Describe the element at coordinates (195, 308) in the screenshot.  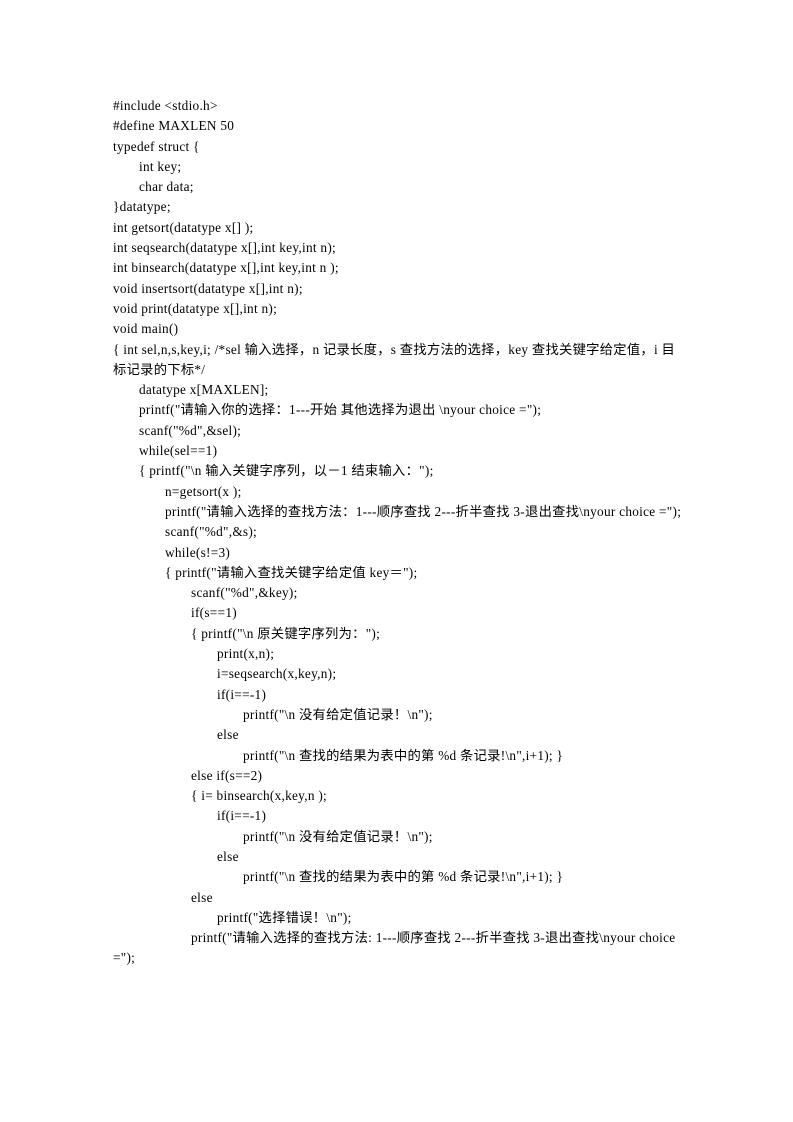
I see `code-line: void print(datatype x[],int n);` at that location.